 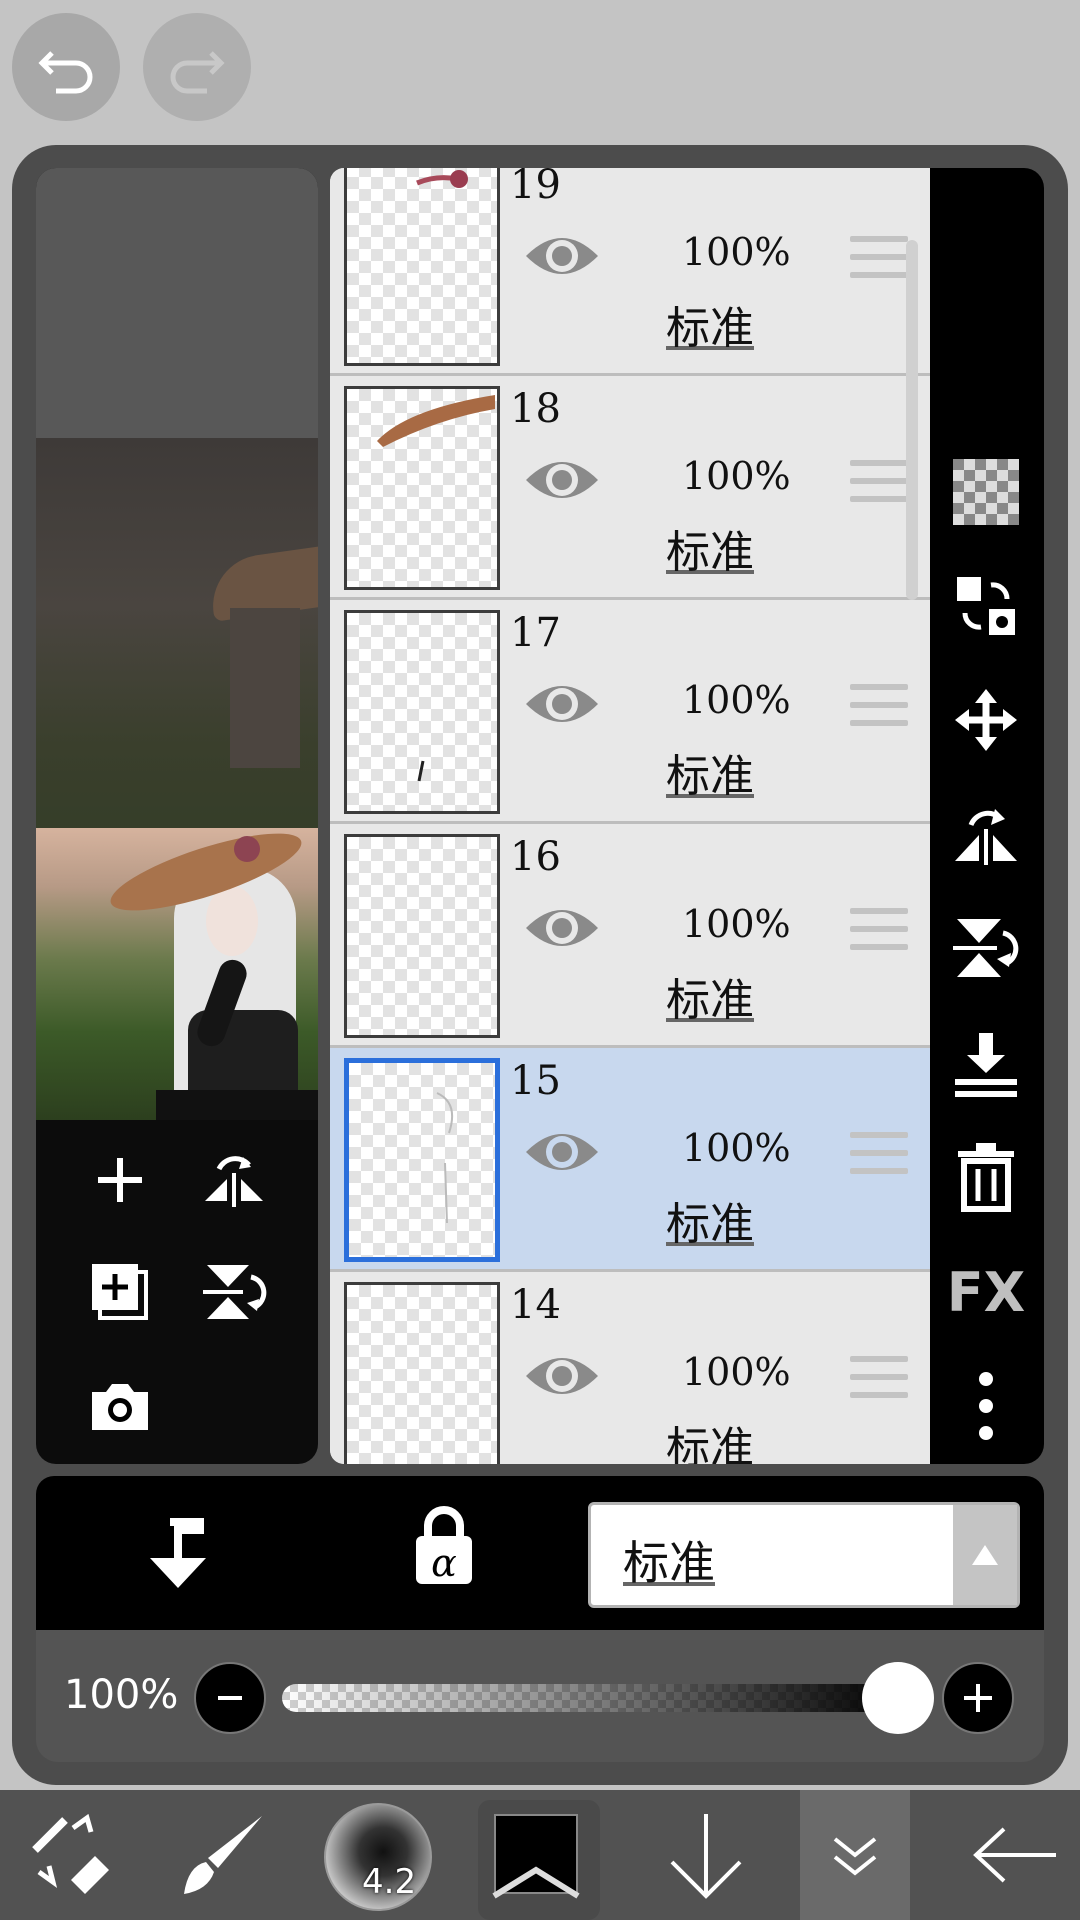 I want to click on layer-row-selected: 15 100% 标准, so click(x=630, y=1160).